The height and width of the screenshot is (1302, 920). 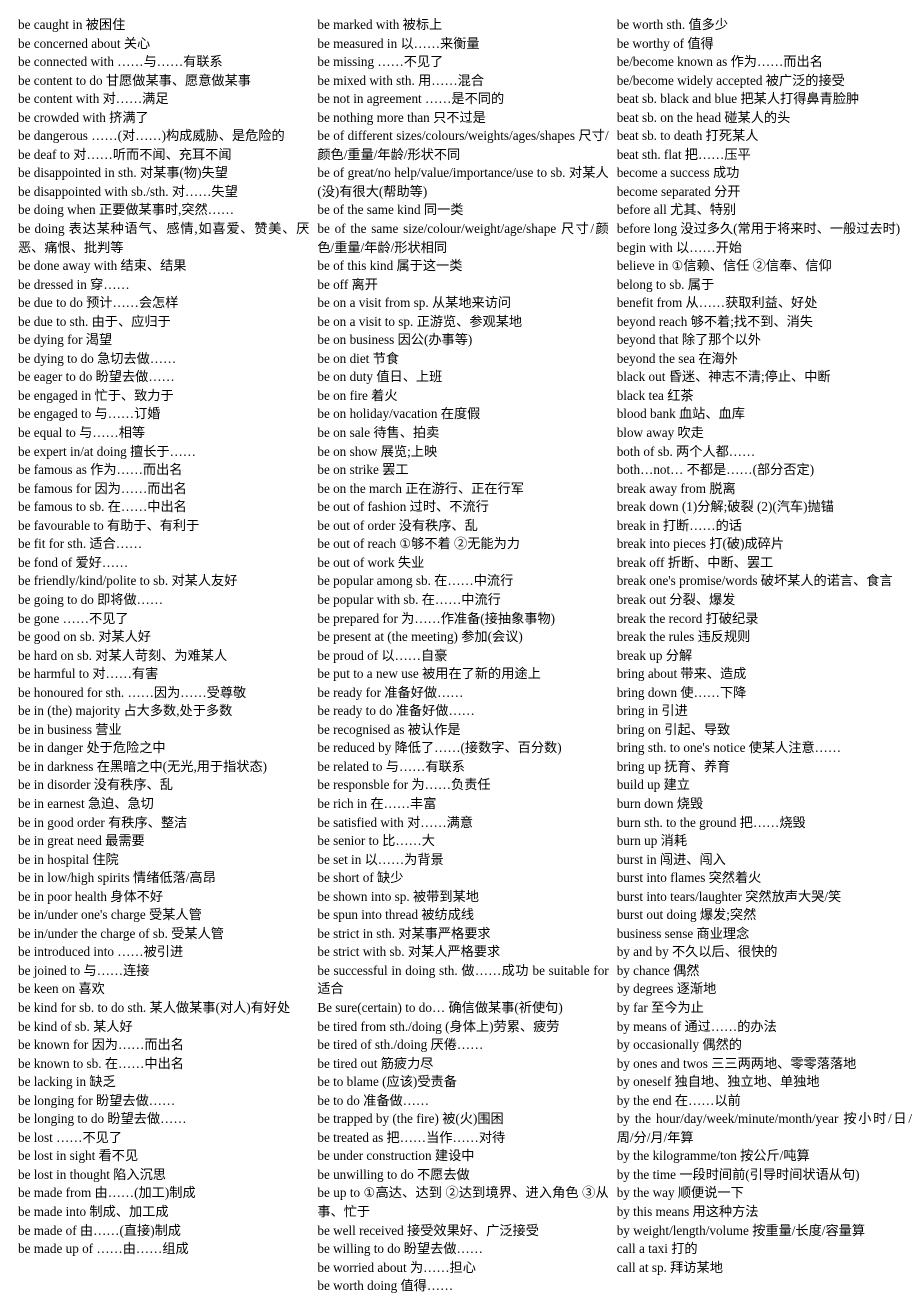 What do you see at coordinates (123, 173) in the screenshot?
I see `phrase-entry: be disappointed in sth. 对某事(物)失望` at bounding box center [123, 173].